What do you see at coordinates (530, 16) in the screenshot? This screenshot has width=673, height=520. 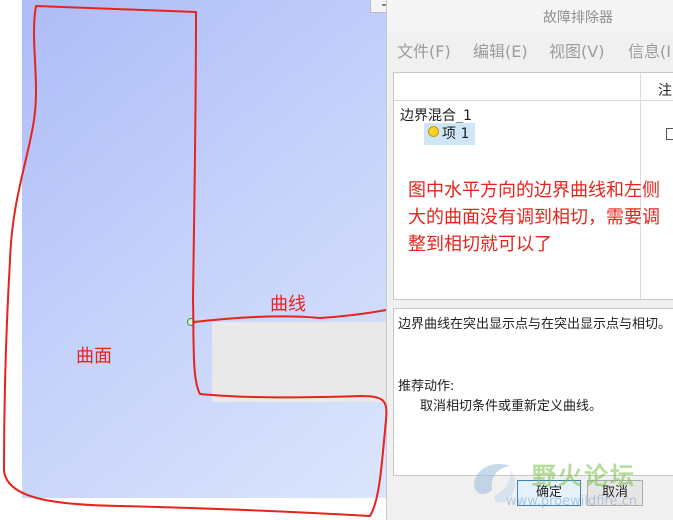 I see `dialog-titlebar: 故障排除器` at bounding box center [530, 16].